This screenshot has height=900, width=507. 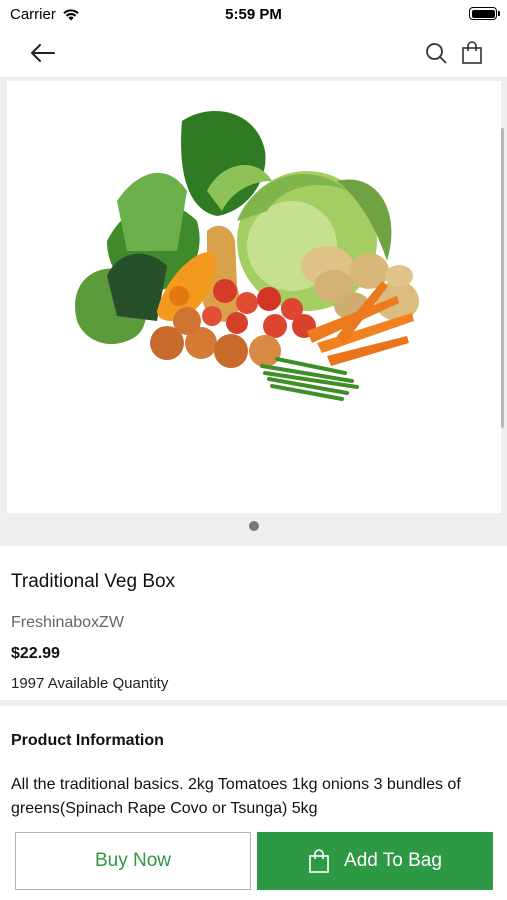 I want to click on product-information-heading: Product Information, so click(x=87, y=740).